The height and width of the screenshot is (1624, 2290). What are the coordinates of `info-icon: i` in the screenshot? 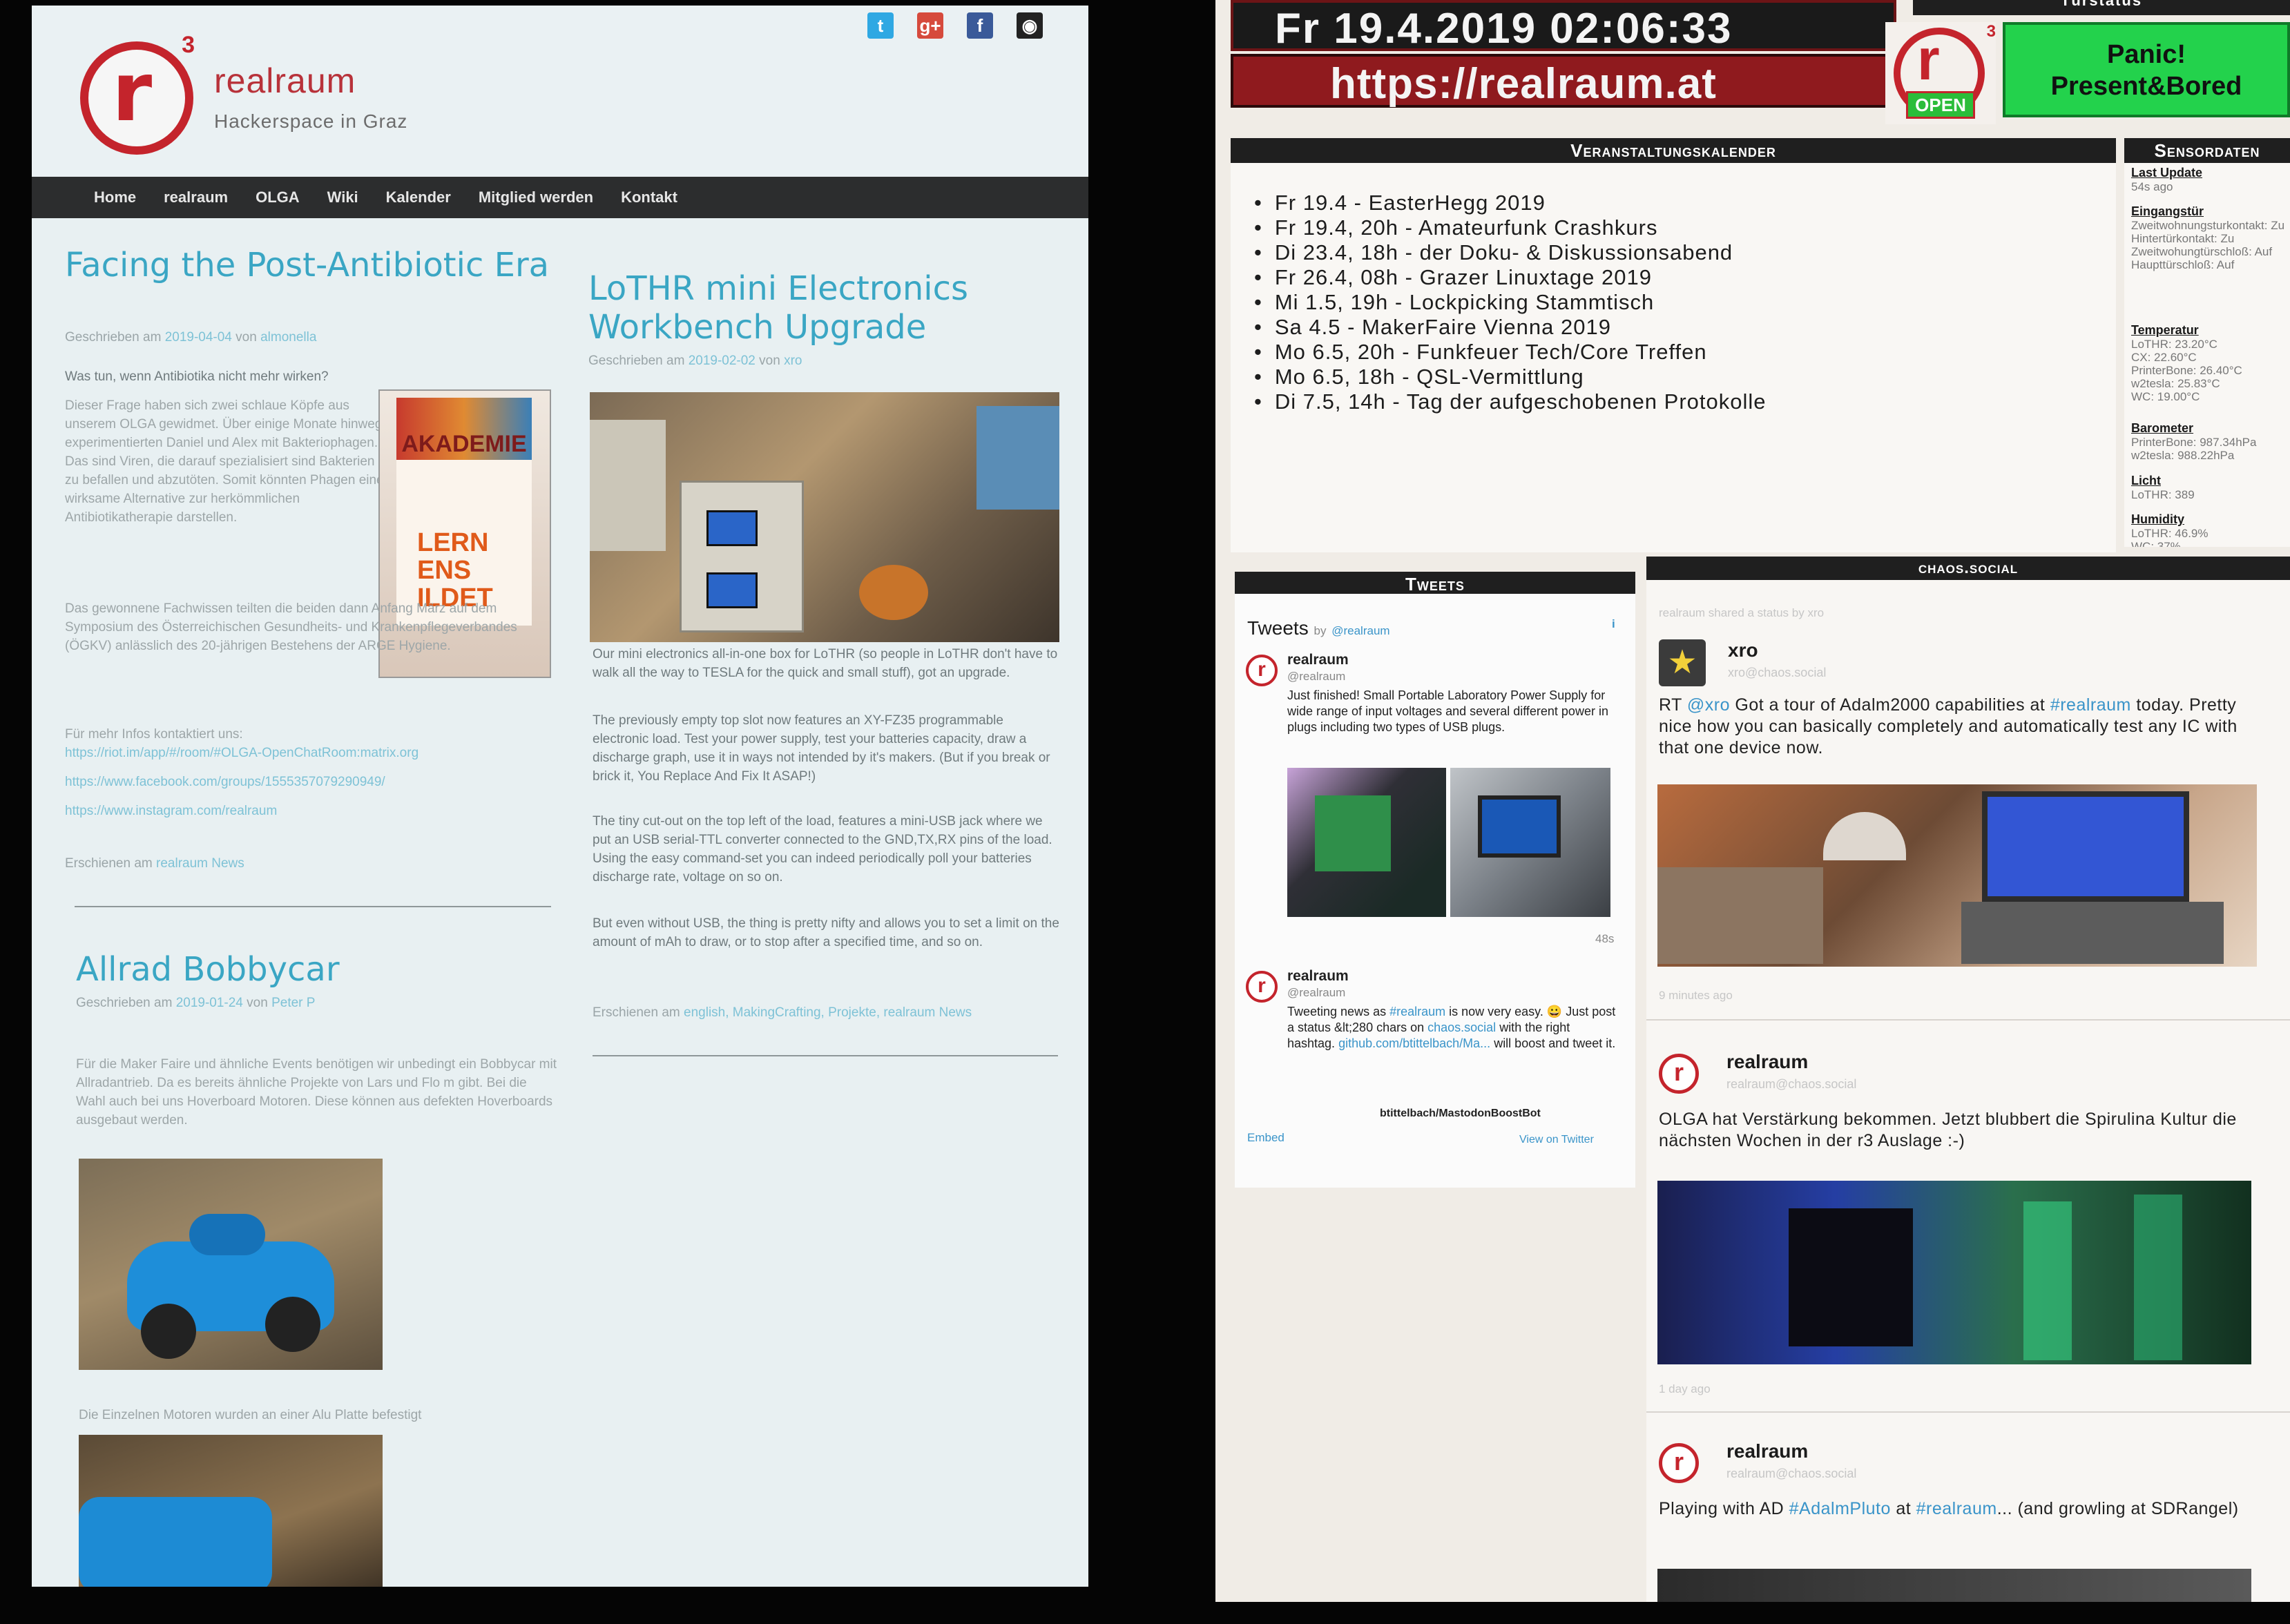 It's located at (1613, 624).